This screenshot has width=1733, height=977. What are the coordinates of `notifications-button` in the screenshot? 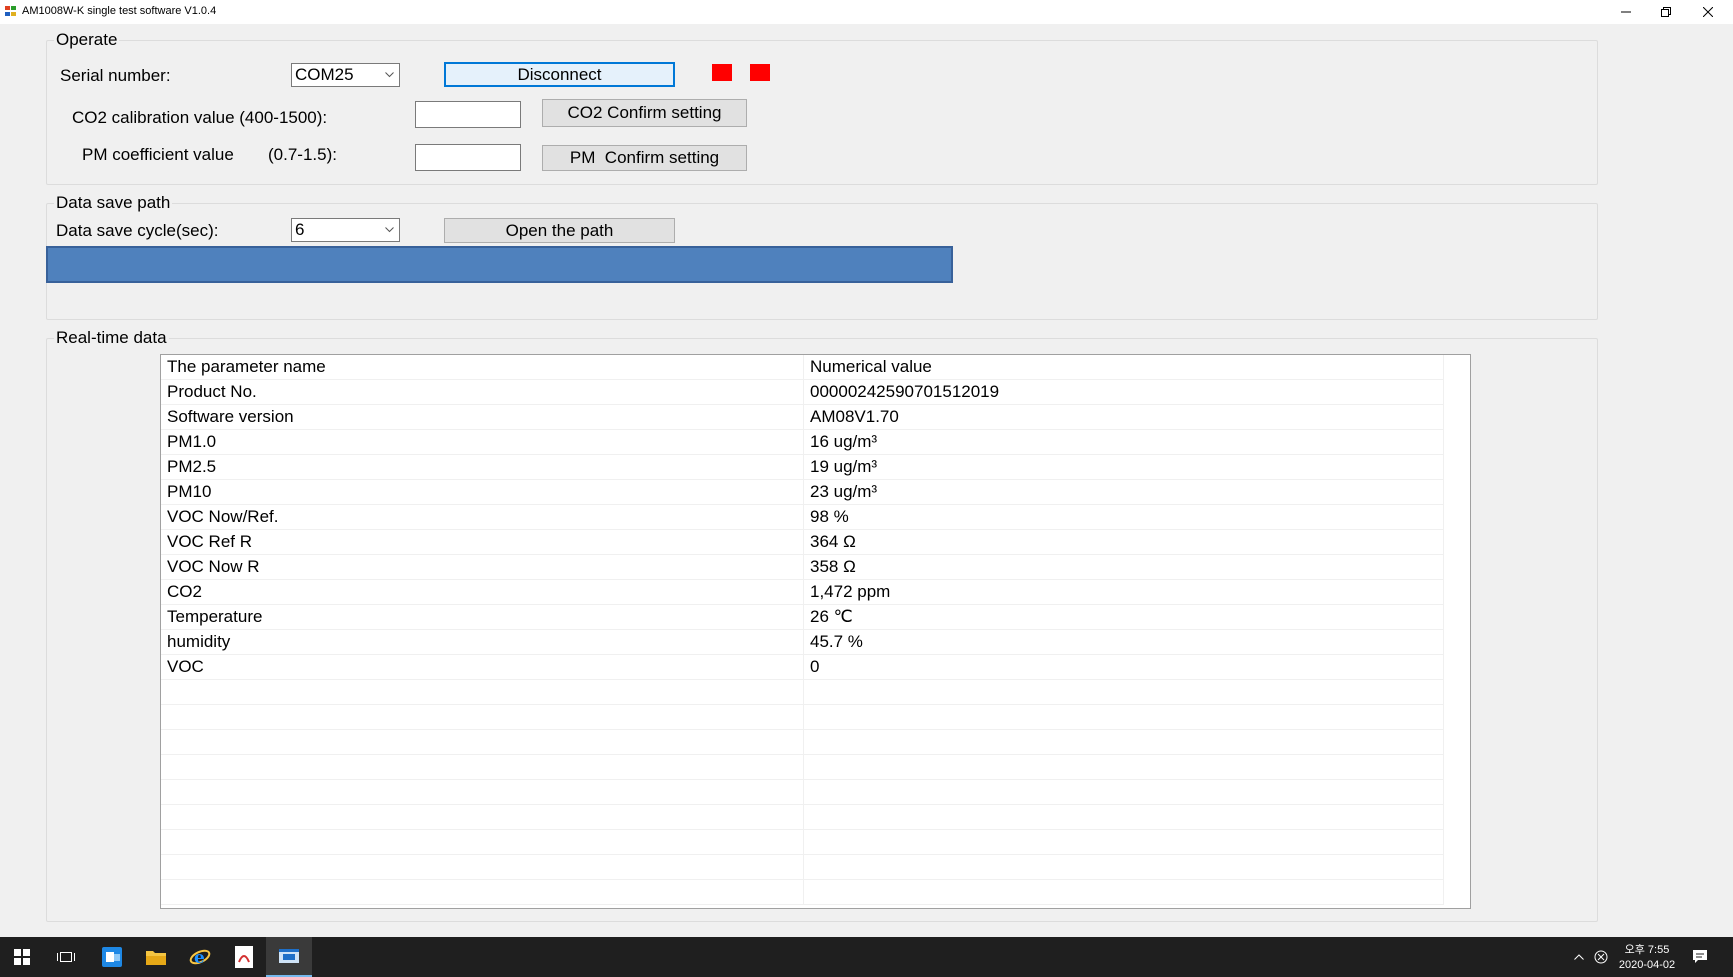 It's located at (1700, 957).